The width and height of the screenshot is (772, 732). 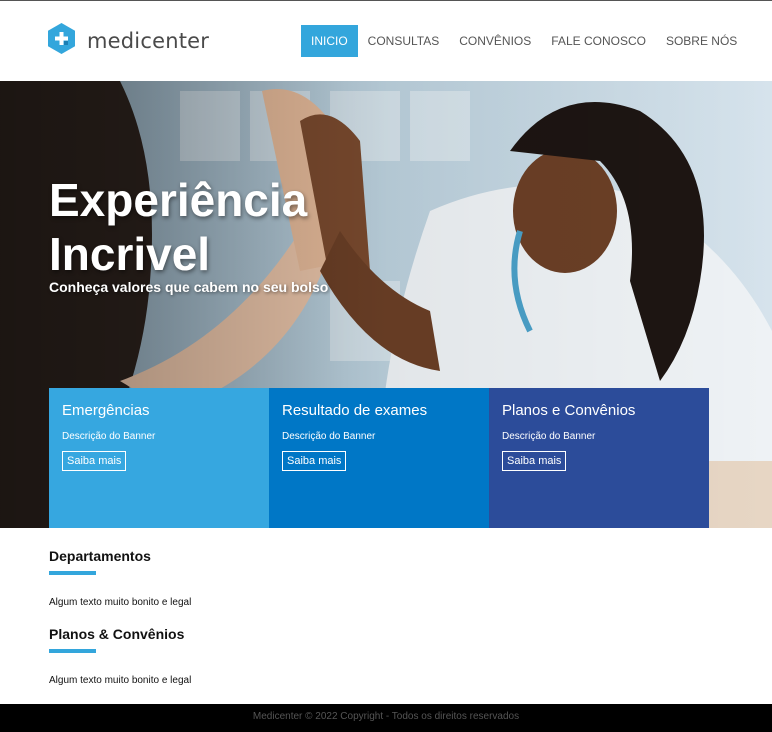 What do you see at coordinates (329, 41) in the screenshot?
I see `nav-item-inicio: INICIO` at bounding box center [329, 41].